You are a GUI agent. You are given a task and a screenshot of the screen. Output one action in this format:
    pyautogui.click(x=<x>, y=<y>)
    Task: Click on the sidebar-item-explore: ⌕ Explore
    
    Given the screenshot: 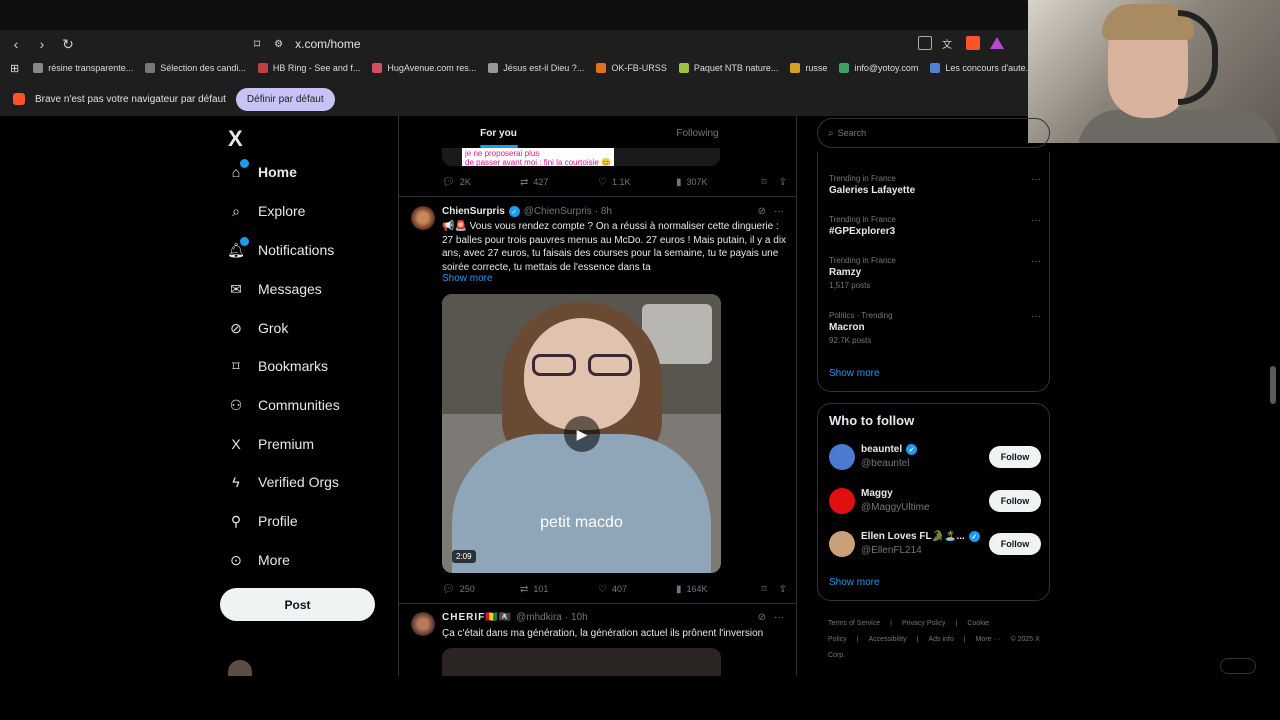 What is the action you would take?
    pyautogui.click(x=265, y=211)
    